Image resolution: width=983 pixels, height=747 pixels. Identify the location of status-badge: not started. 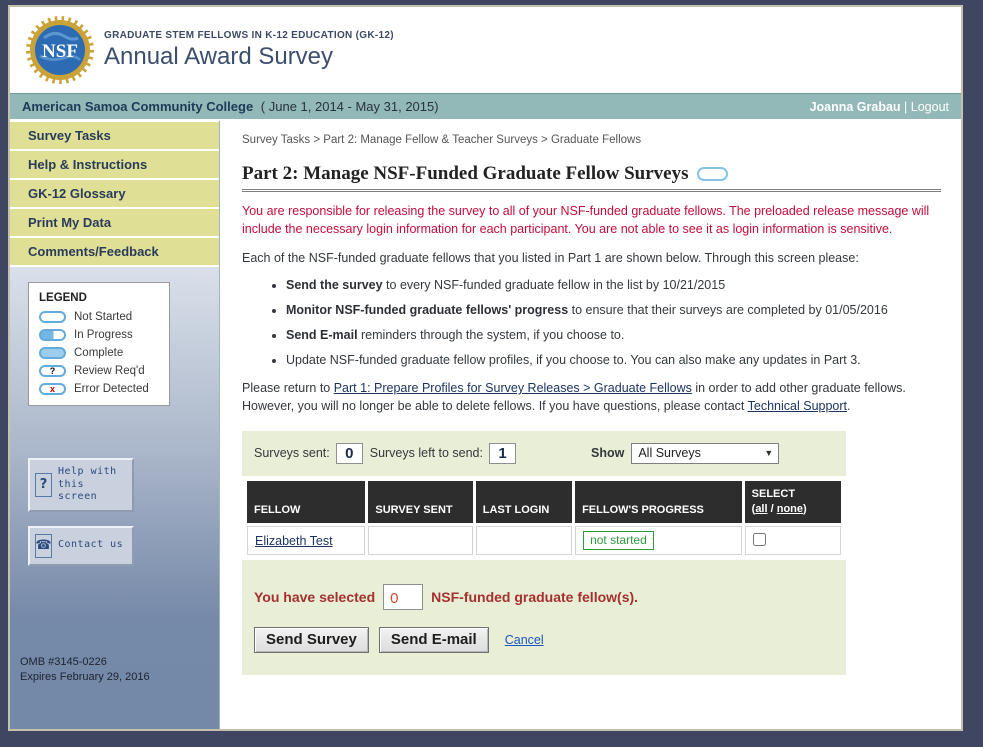
(618, 541).